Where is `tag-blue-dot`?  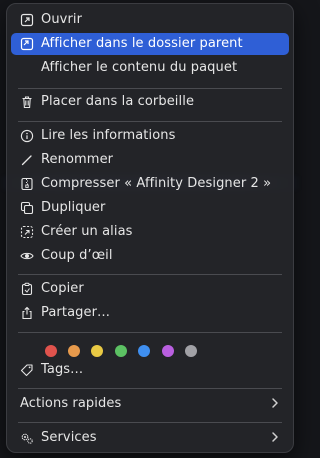 tag-blue-dot is located at coordinates (144, 351).